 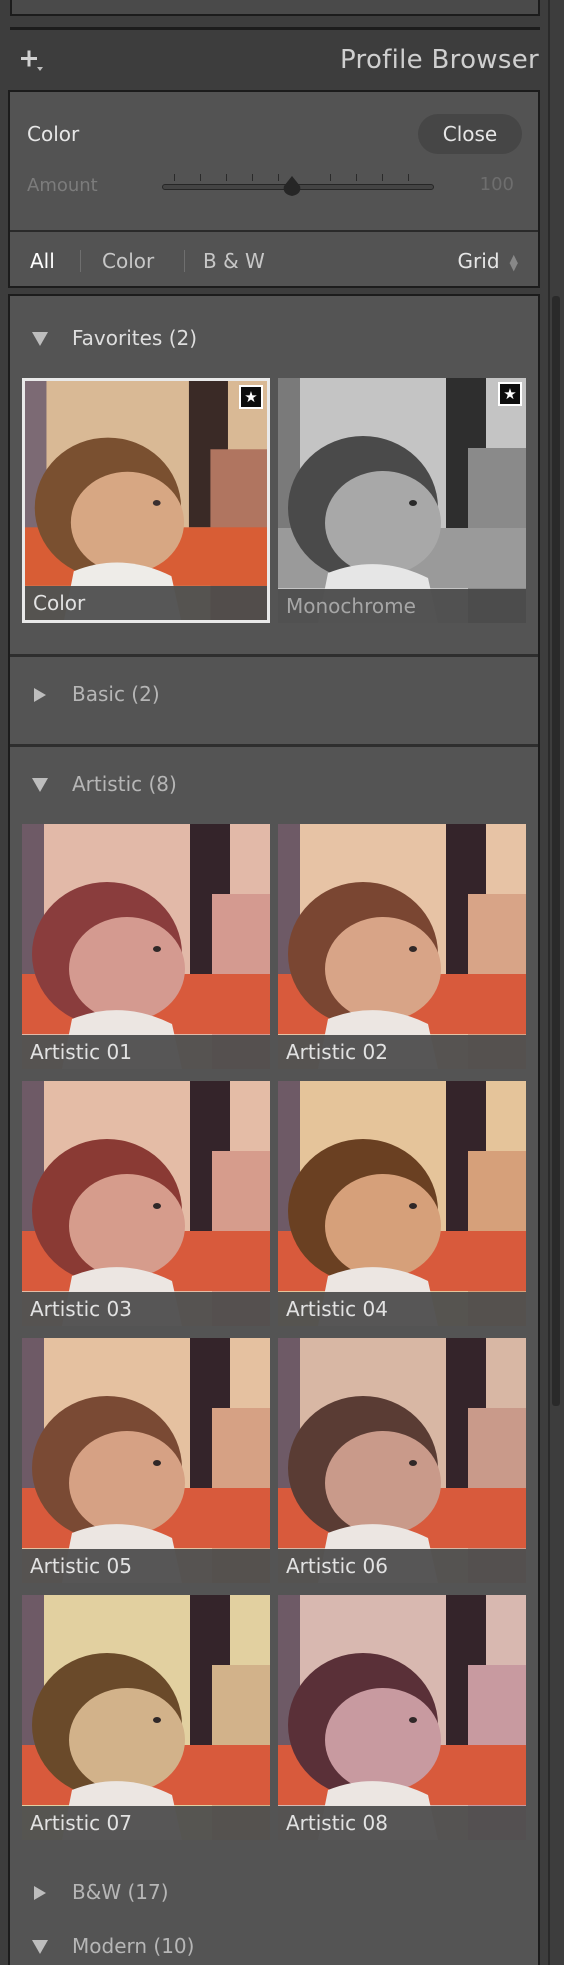 I want to click on profile-caption: Artistic 01, so click(x=146, y=1052).